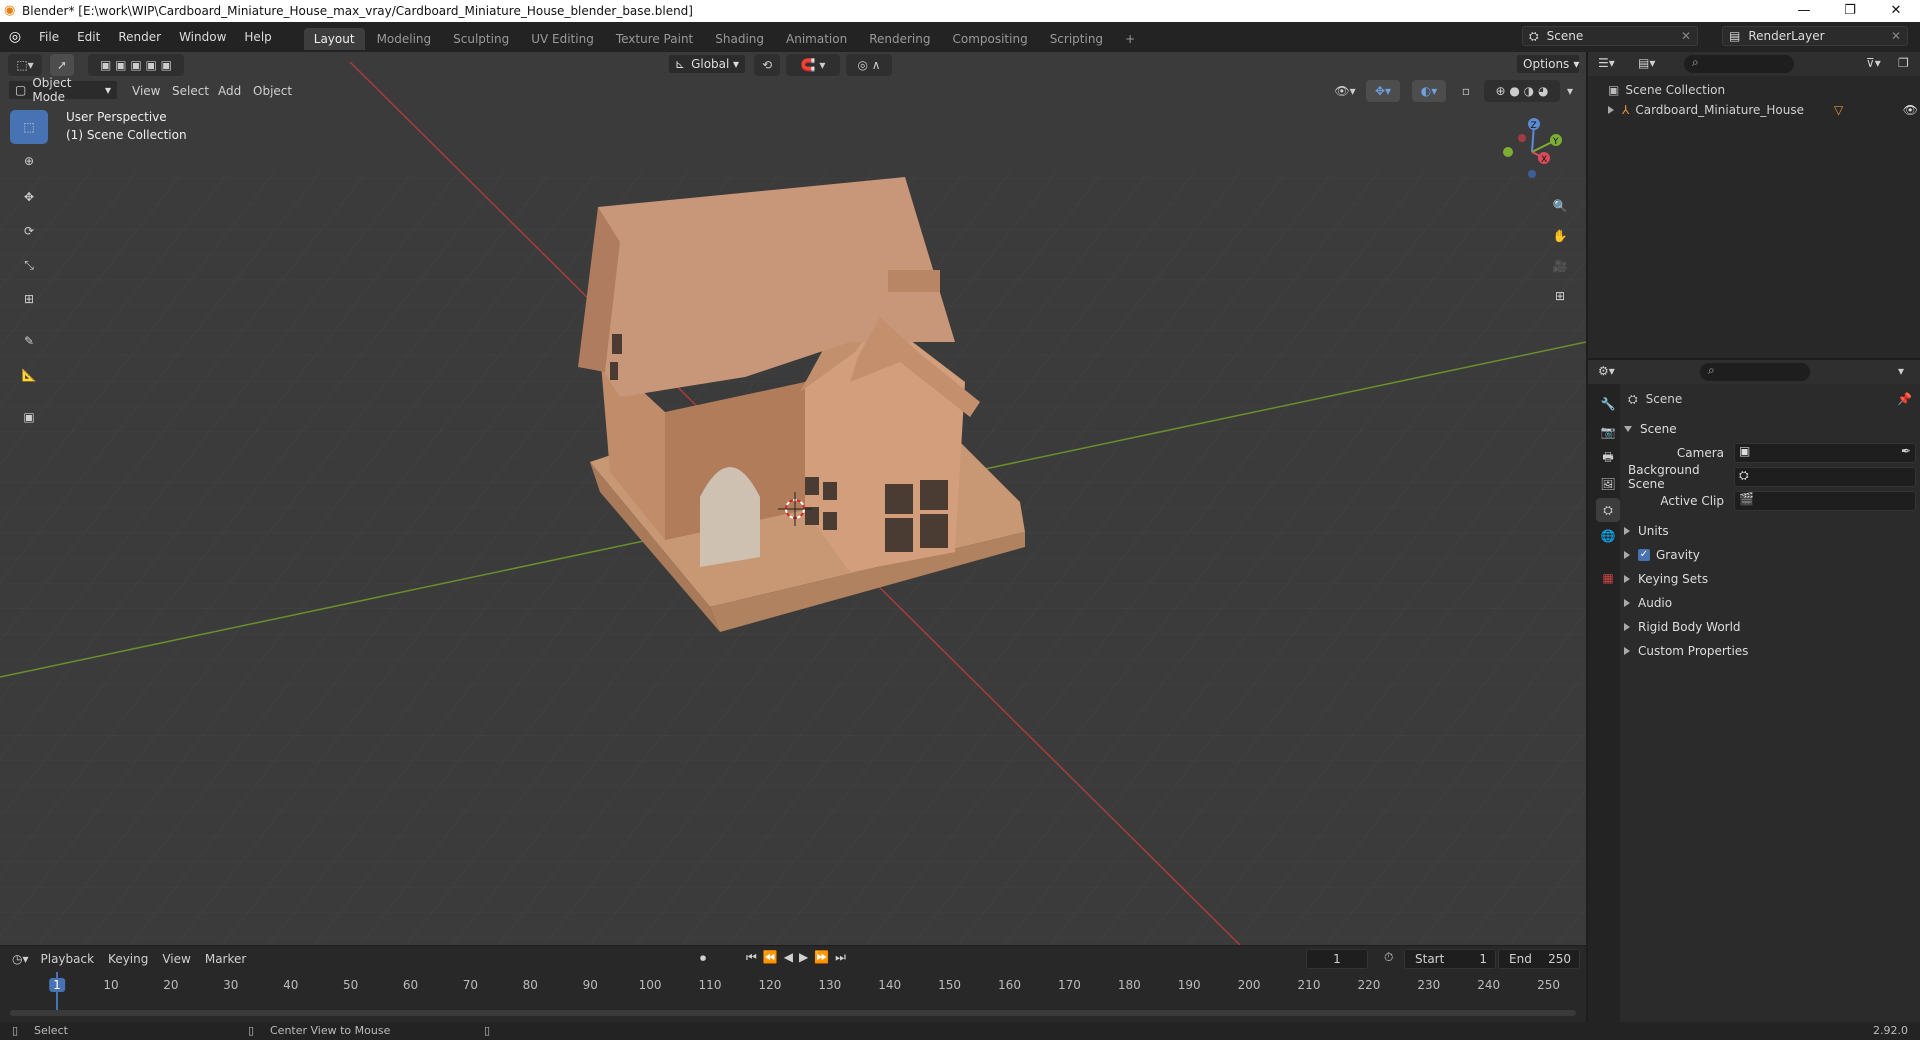  What do you see at coordinates (1904, 399) in the screenshot?
I see `pin-icon: 📌` at bounding box center [1904, 399].